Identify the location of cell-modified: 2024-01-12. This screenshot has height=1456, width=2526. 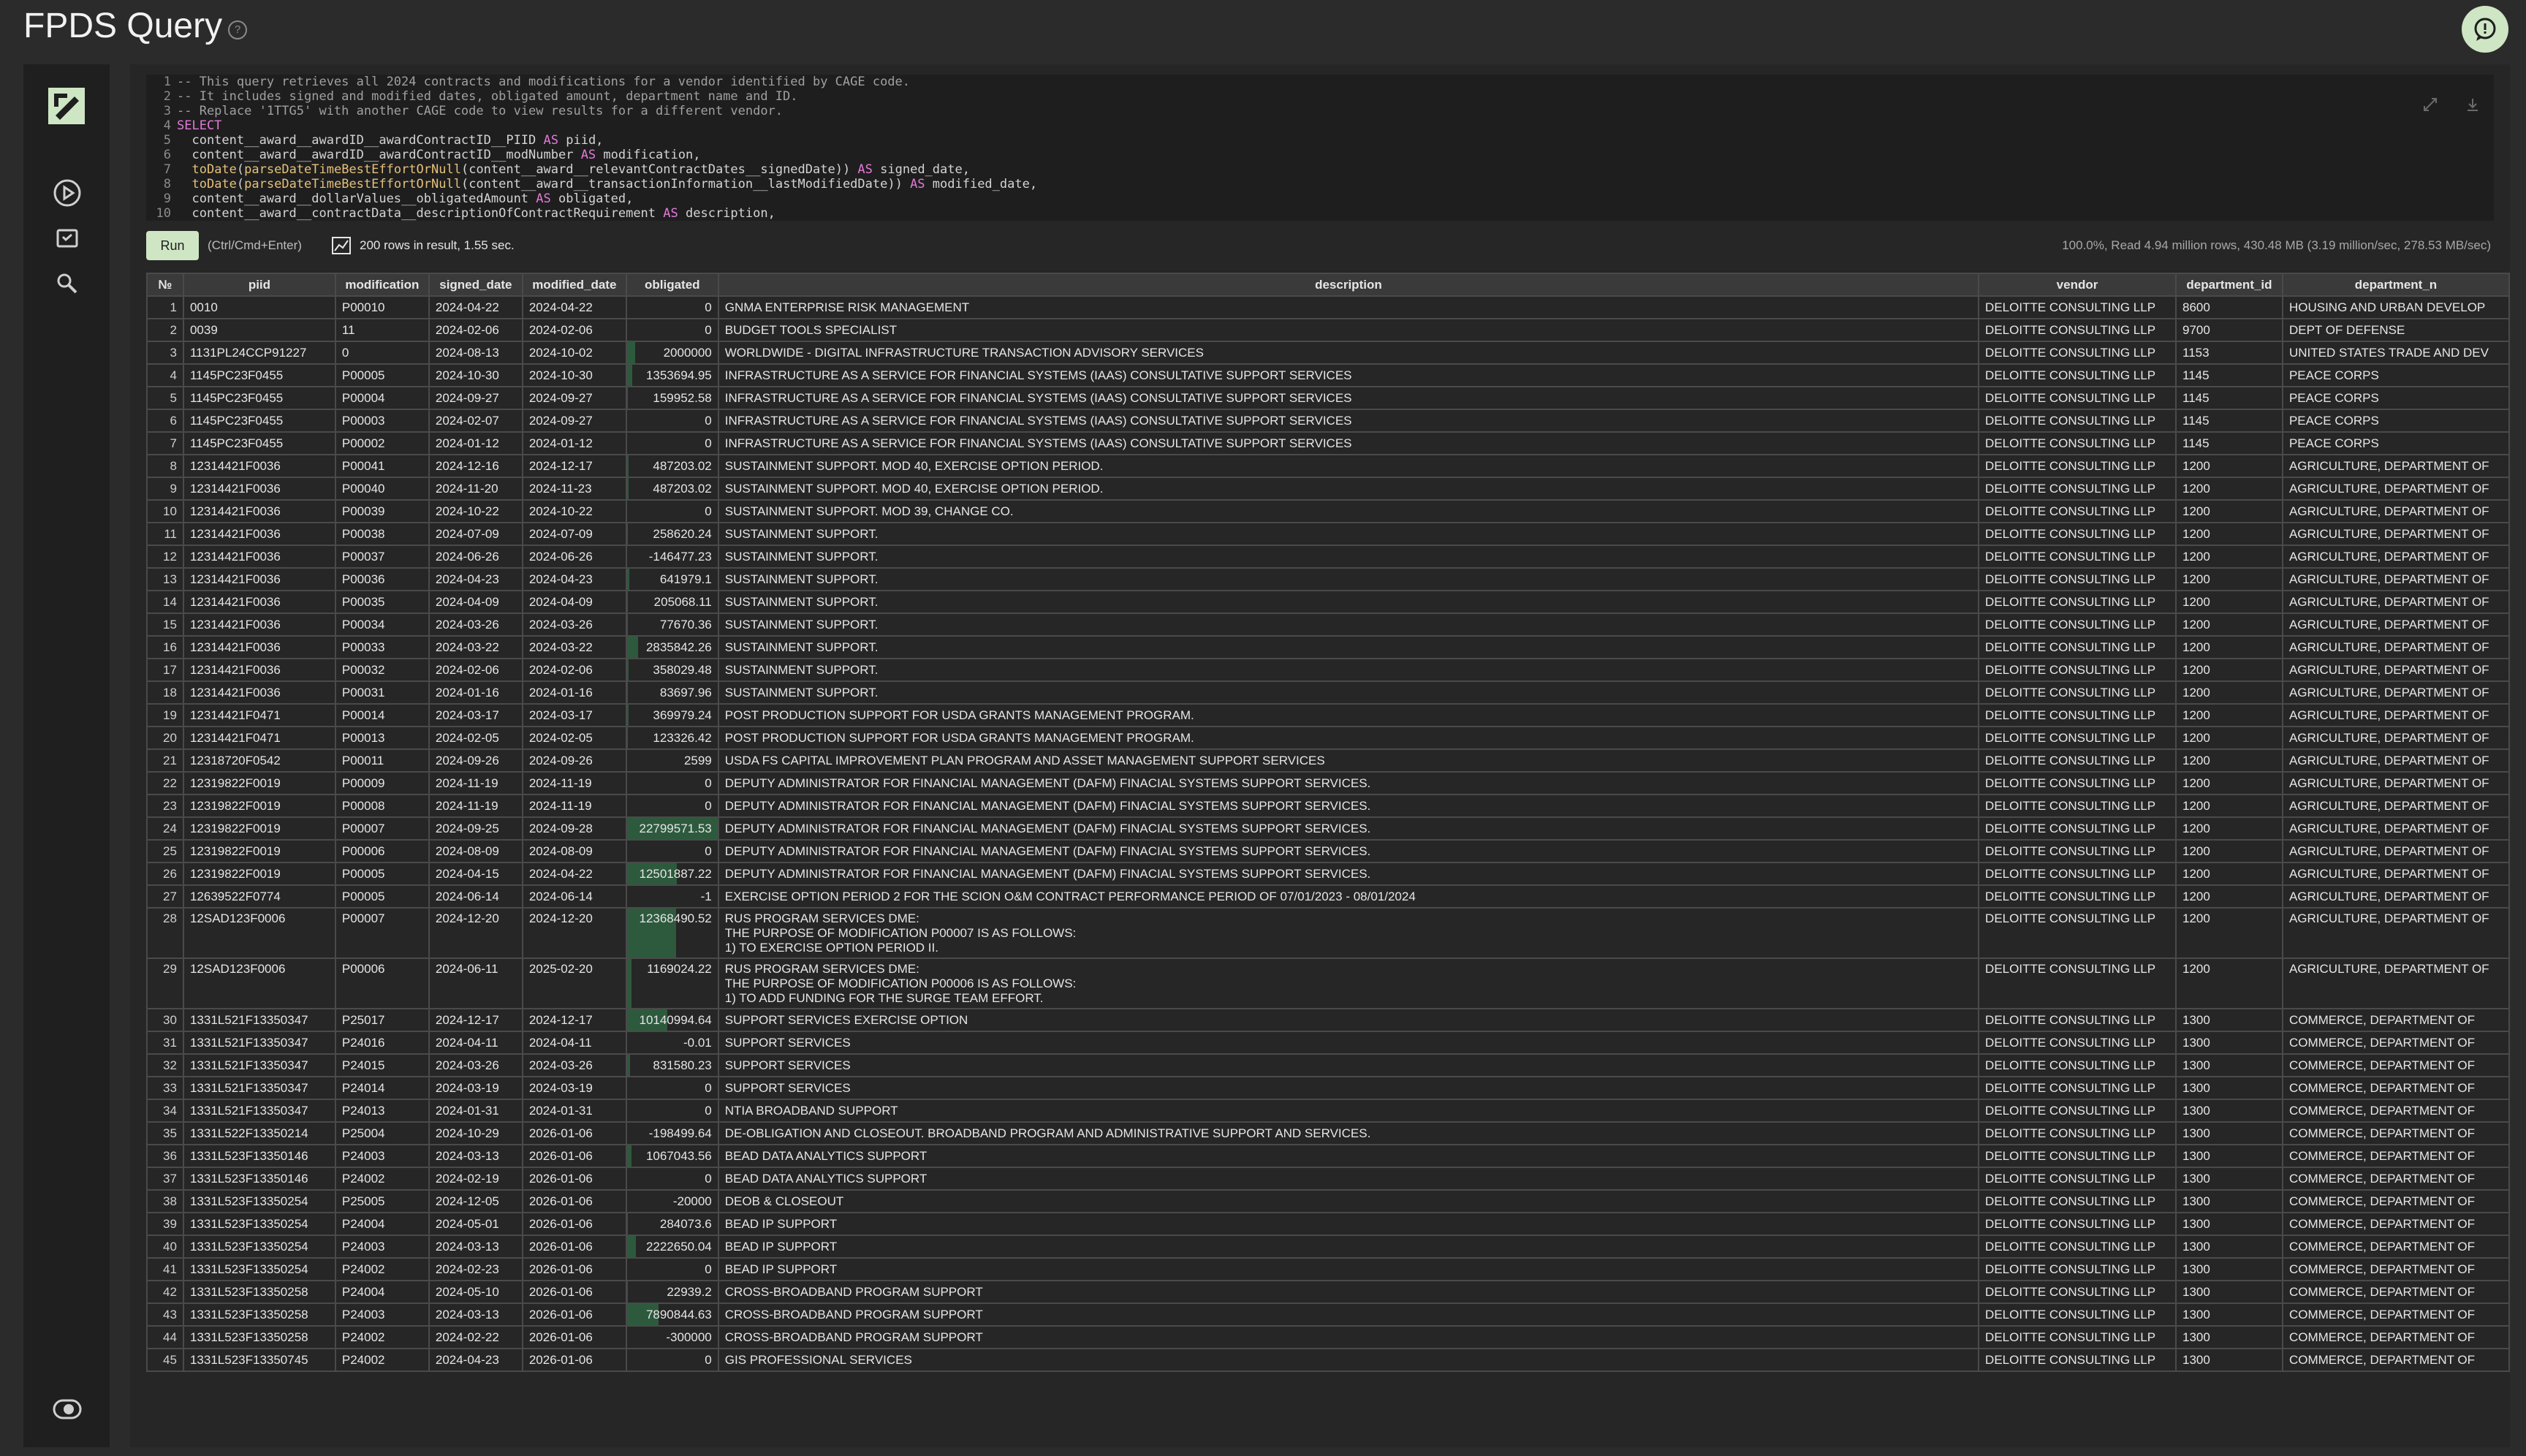
(574, 443).